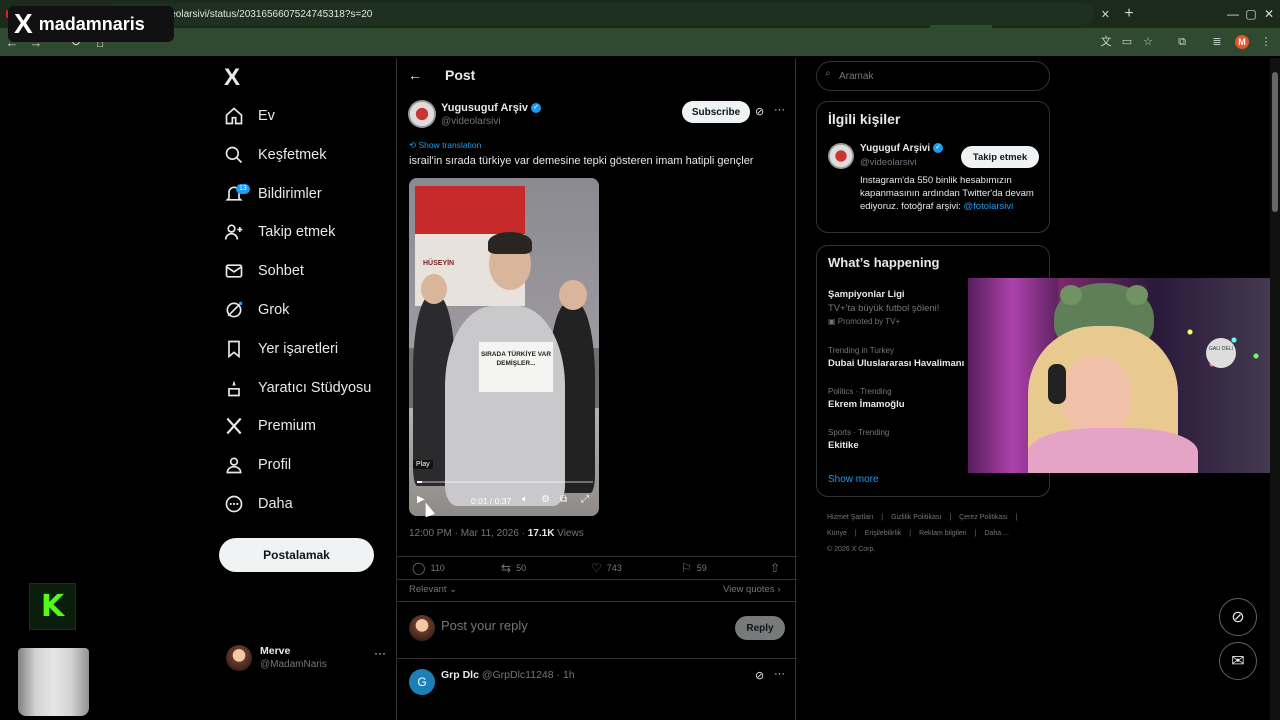 Image resolution: width=1280 pixels, height=720 pixels. What do you see at coordinates (1238, 617) in the screenshot?
I see `grok-fab-icon: ⊘` at bounding box center [1238, 617].